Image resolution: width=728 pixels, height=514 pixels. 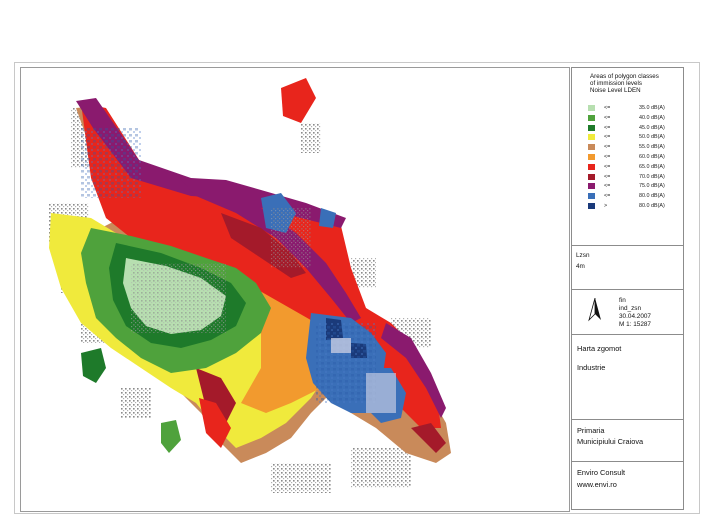 I want to click on legend-title-line: of immission levels, so click(x=616, y=83).